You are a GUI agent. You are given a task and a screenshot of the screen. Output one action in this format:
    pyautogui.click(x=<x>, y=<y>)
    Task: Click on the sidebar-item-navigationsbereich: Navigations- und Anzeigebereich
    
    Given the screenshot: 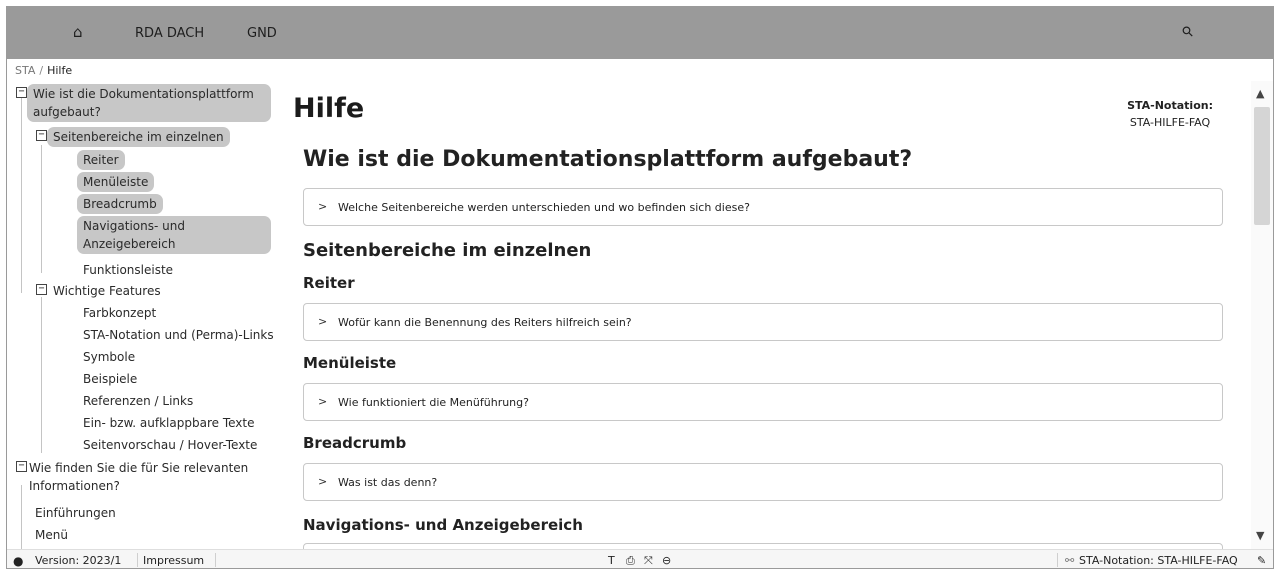 What is the action you would take?
    pyautogui.click(x=174, y=235)
    